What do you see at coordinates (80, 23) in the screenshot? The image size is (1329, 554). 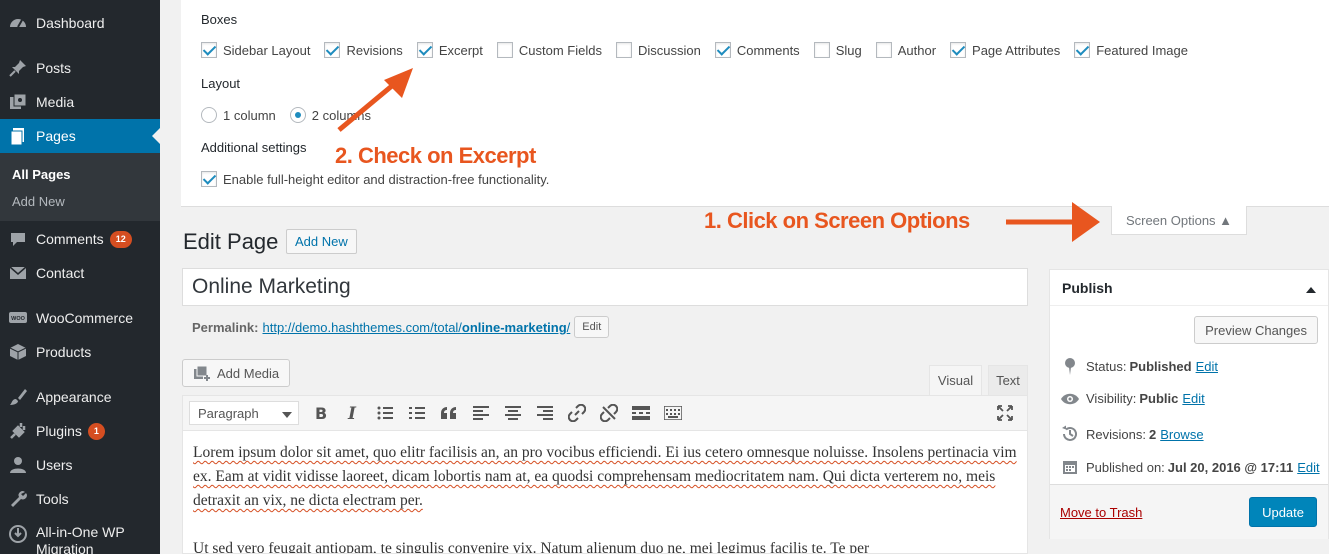 I see `menu-item-dashboard: Dashboard` at bounding box center [80, 23].